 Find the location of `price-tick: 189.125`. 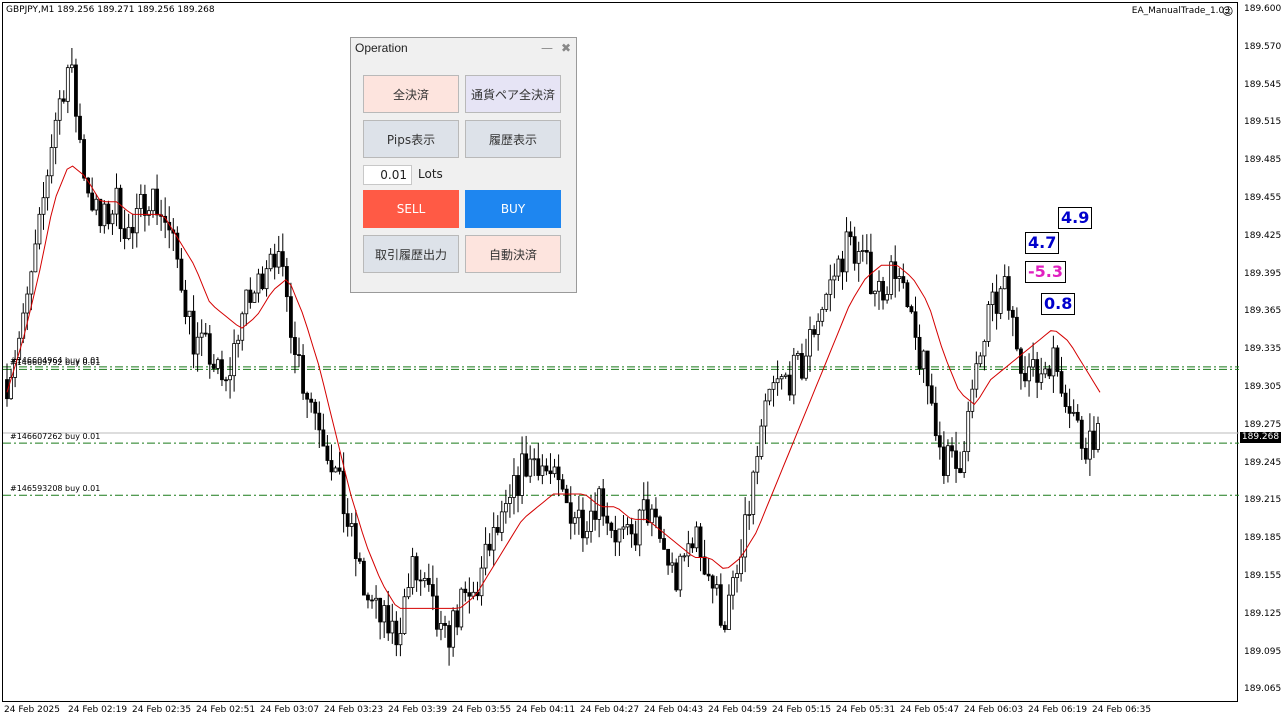

price-tick: 189.125 is located at coordinates (1263, 613).